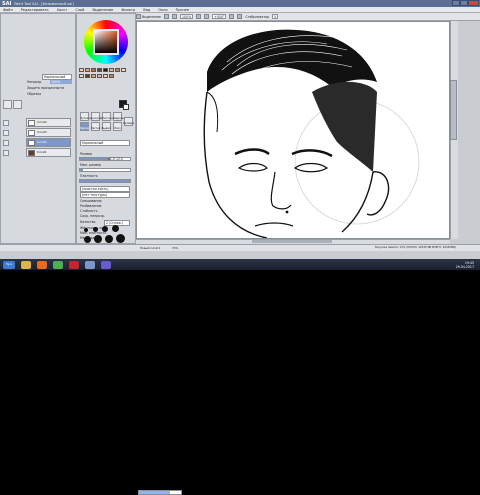 This screenshot has width=480, height=495. I want to click on media-icon, so click(106, 264).